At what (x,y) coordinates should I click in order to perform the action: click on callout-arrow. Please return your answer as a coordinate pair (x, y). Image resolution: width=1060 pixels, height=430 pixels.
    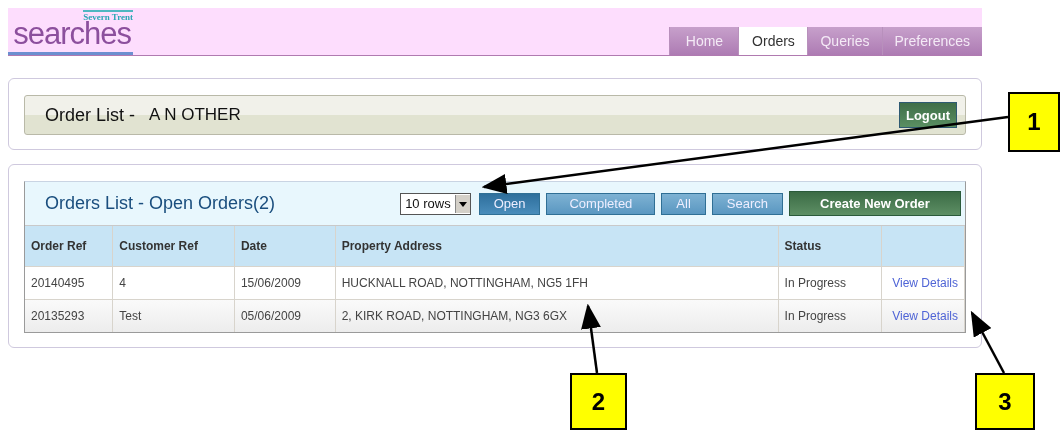
    Looking at the image, I should click on (988, 342).